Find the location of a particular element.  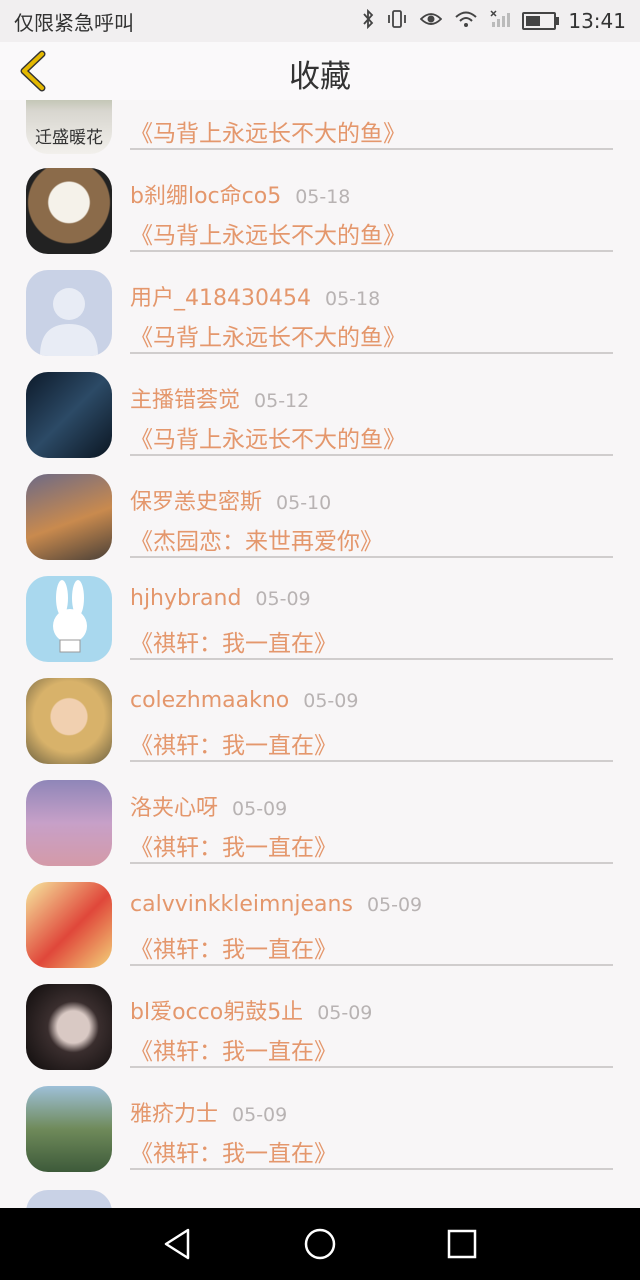

app-header: 收藏 is located at coordinates (320, 71).